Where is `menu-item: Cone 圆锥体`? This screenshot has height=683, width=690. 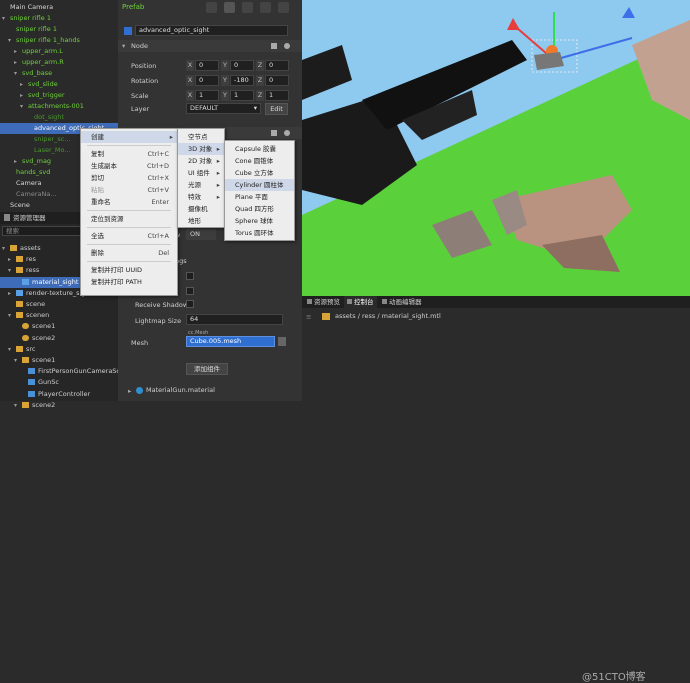
menu-item: Cone 圆锥体 is located at coordinates (259, 161).